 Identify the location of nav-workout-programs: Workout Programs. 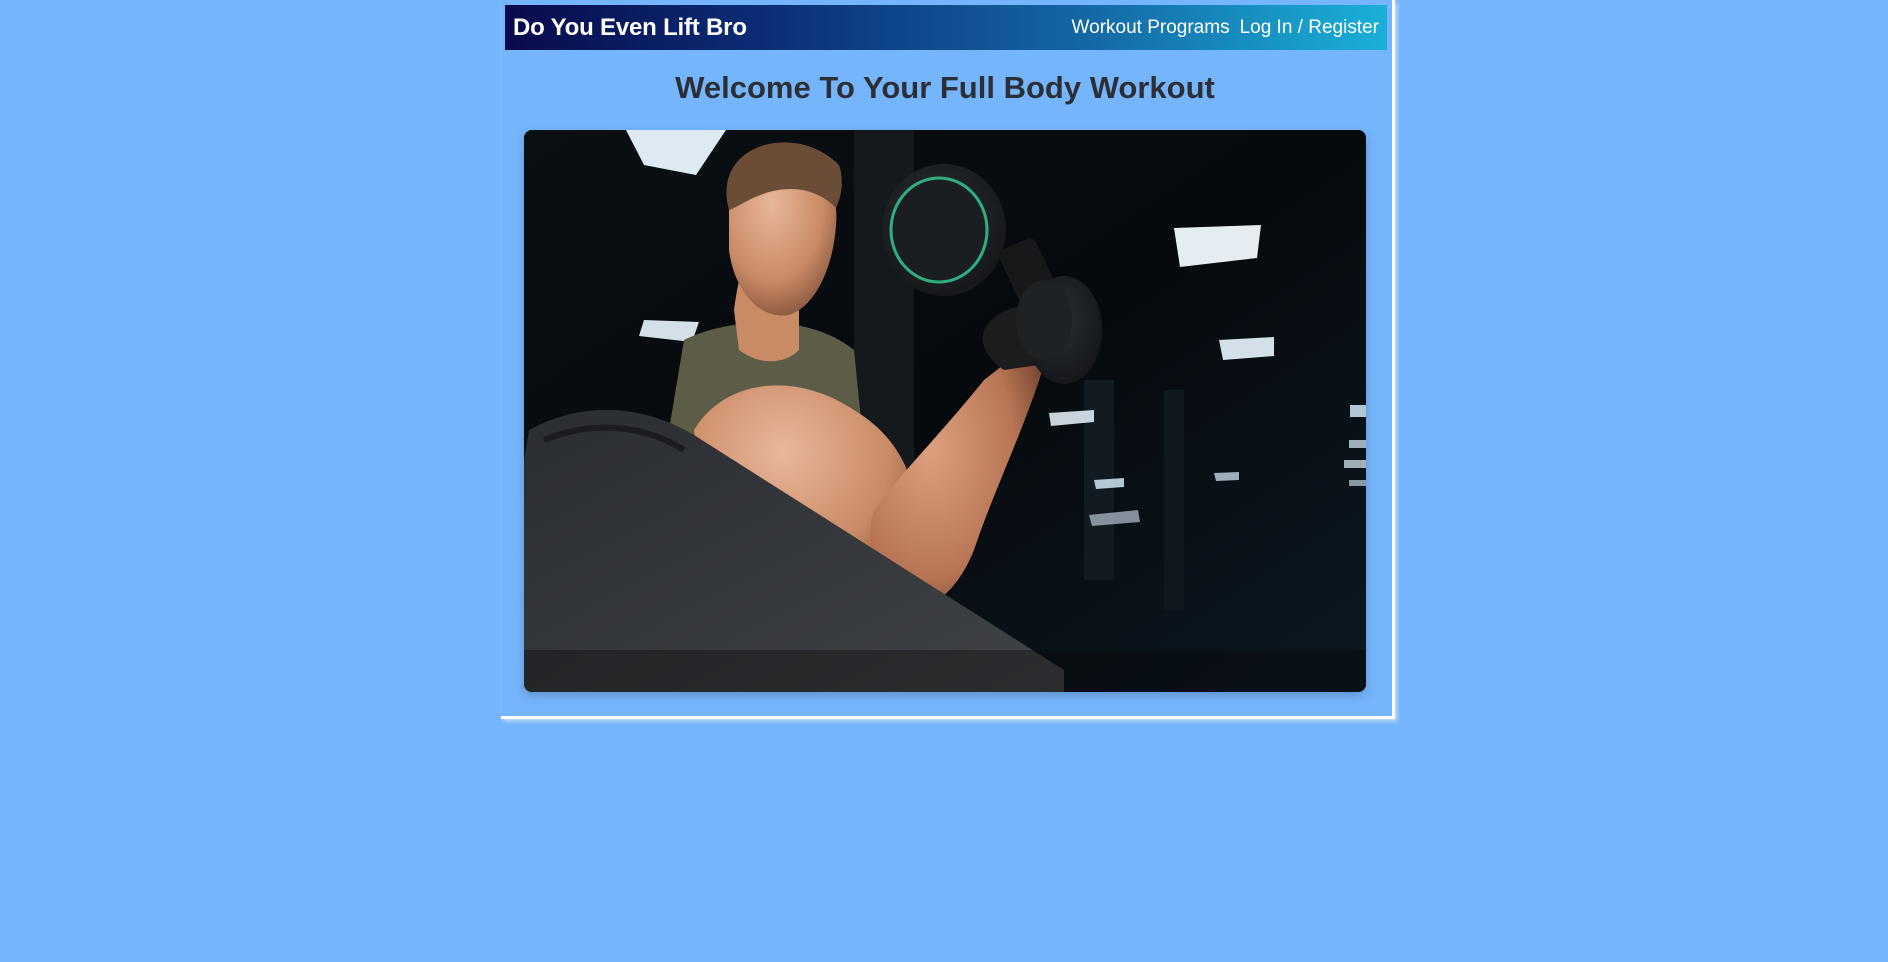
(1151, 28).